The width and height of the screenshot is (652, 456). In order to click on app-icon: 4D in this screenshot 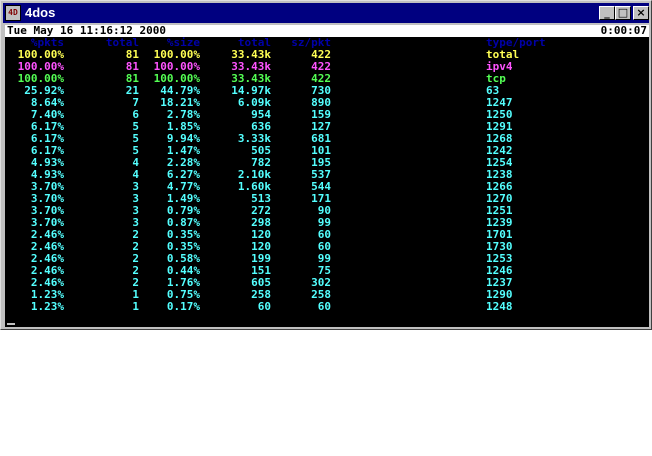, I will do `click(13, 13)`.